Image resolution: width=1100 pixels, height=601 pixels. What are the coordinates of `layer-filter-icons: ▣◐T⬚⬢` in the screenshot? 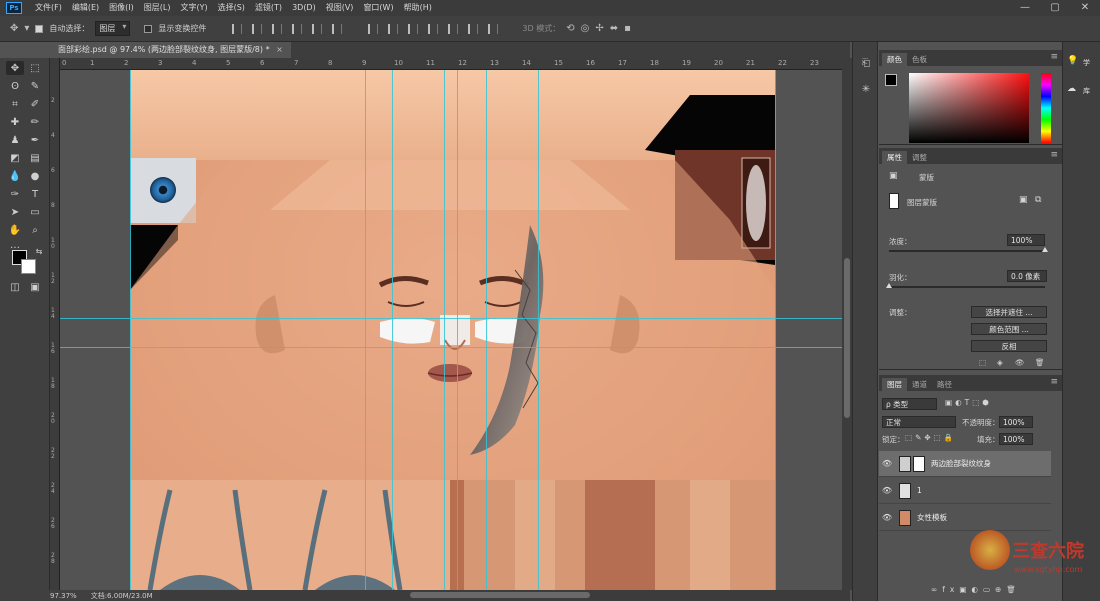 It's located at (968, 402).